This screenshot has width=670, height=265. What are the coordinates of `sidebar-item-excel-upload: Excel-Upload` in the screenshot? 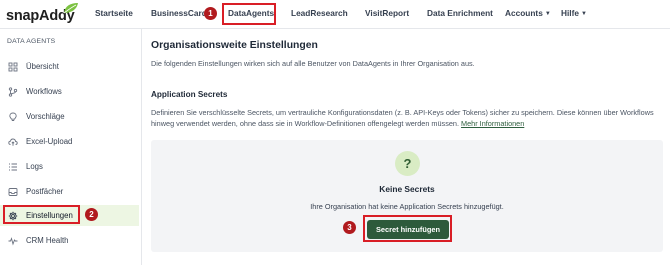 It's located at (69, 141).